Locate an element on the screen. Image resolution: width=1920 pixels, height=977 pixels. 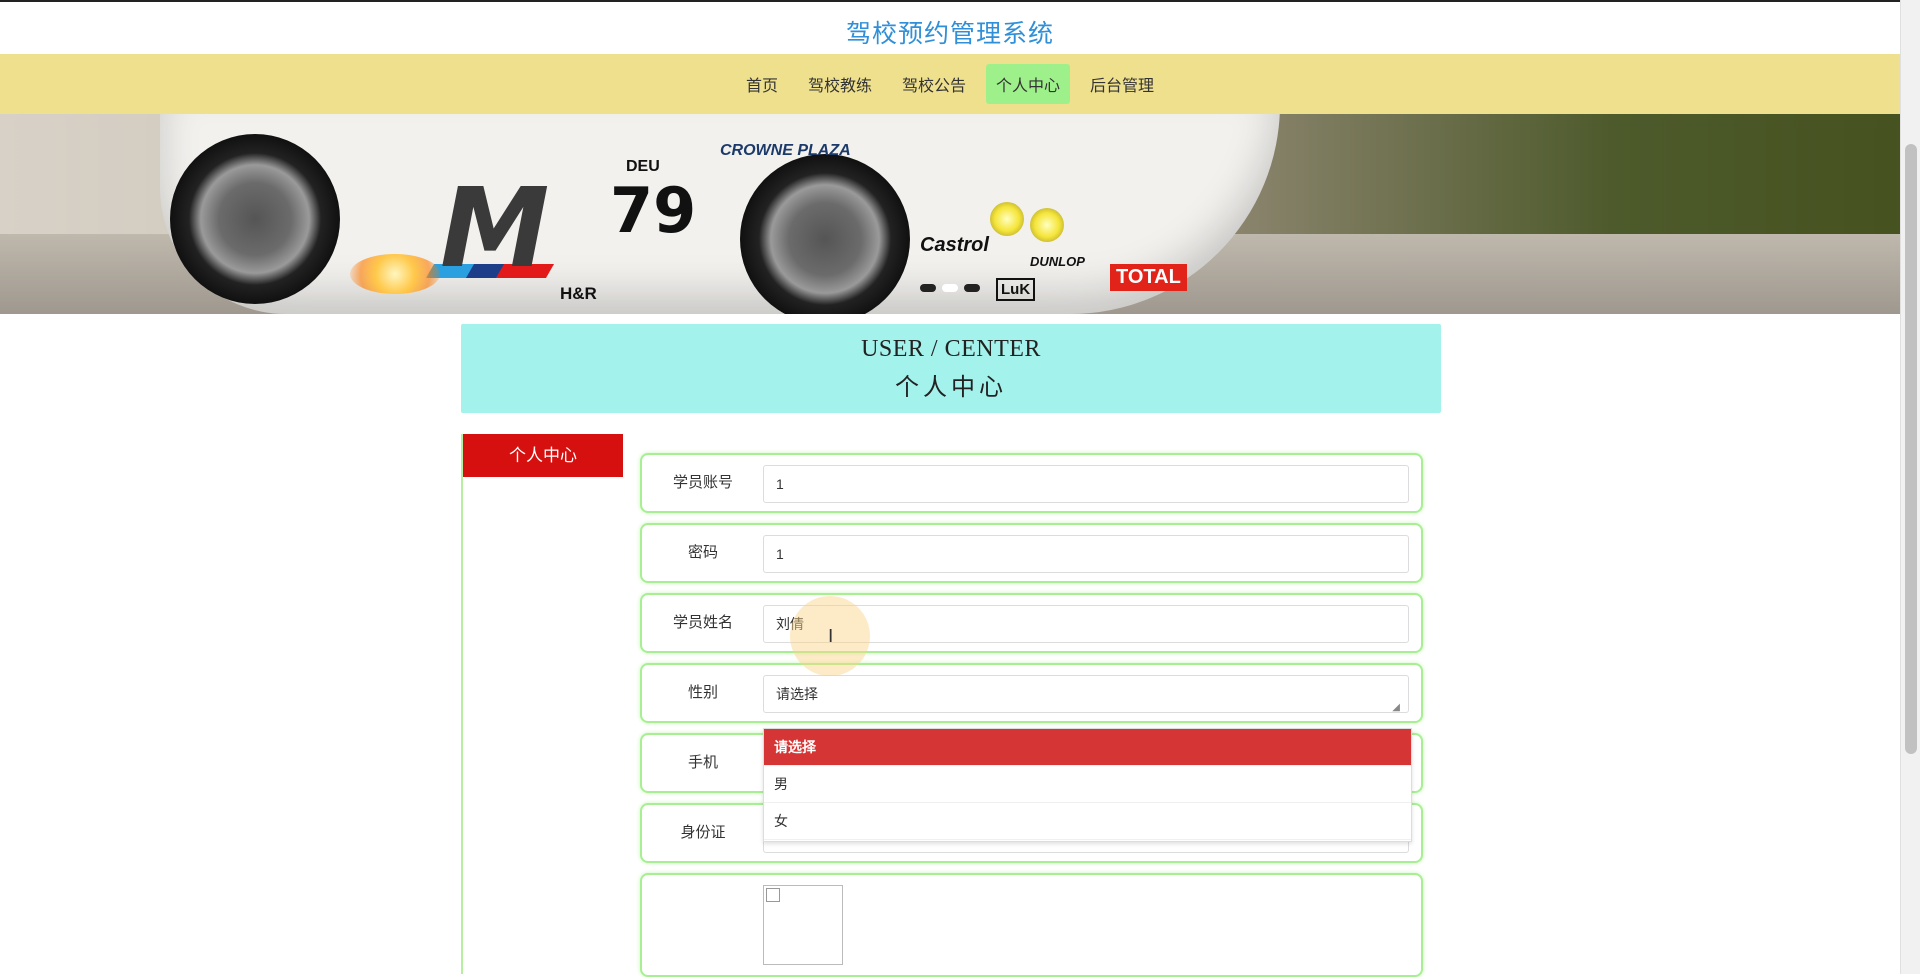
password-input: 1 is located at coordinates (1086, 554).